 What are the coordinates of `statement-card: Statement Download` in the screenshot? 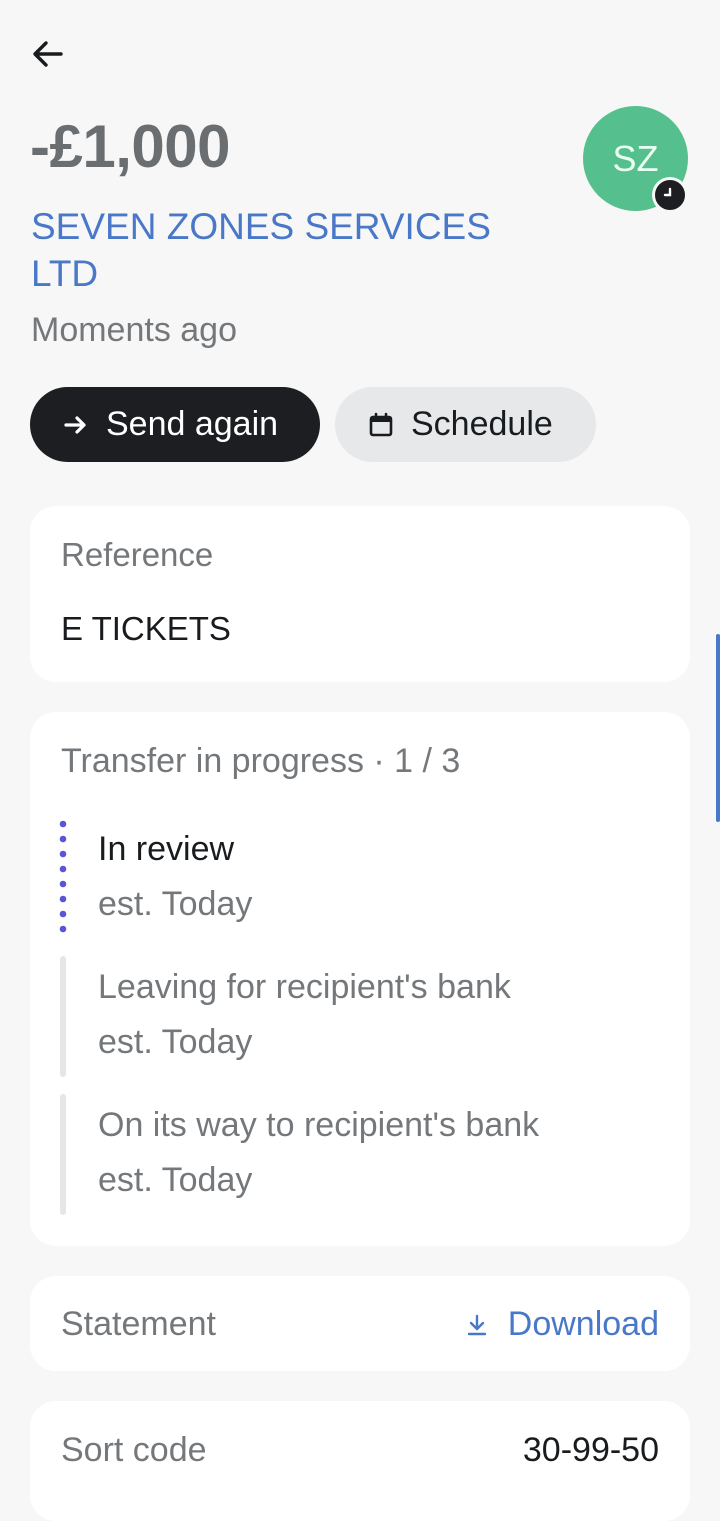 It's located at (360, 1323).